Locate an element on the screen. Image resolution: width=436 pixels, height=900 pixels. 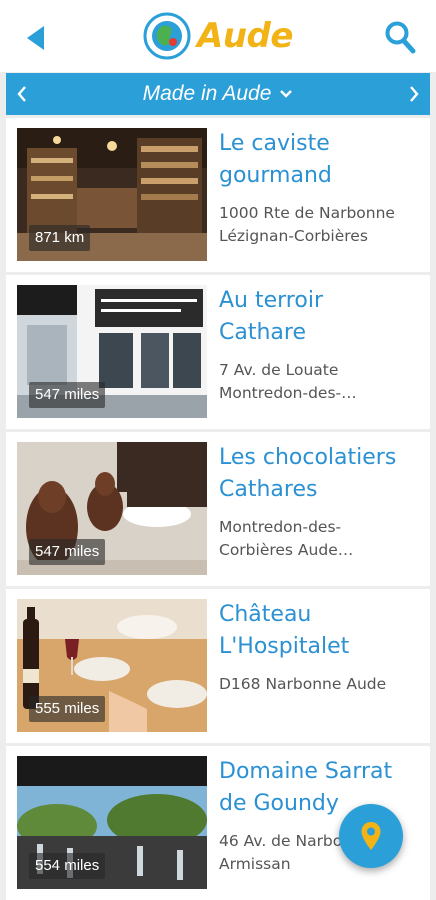
category-dropdown: Made in Aude is located at coordinates (218, 94).